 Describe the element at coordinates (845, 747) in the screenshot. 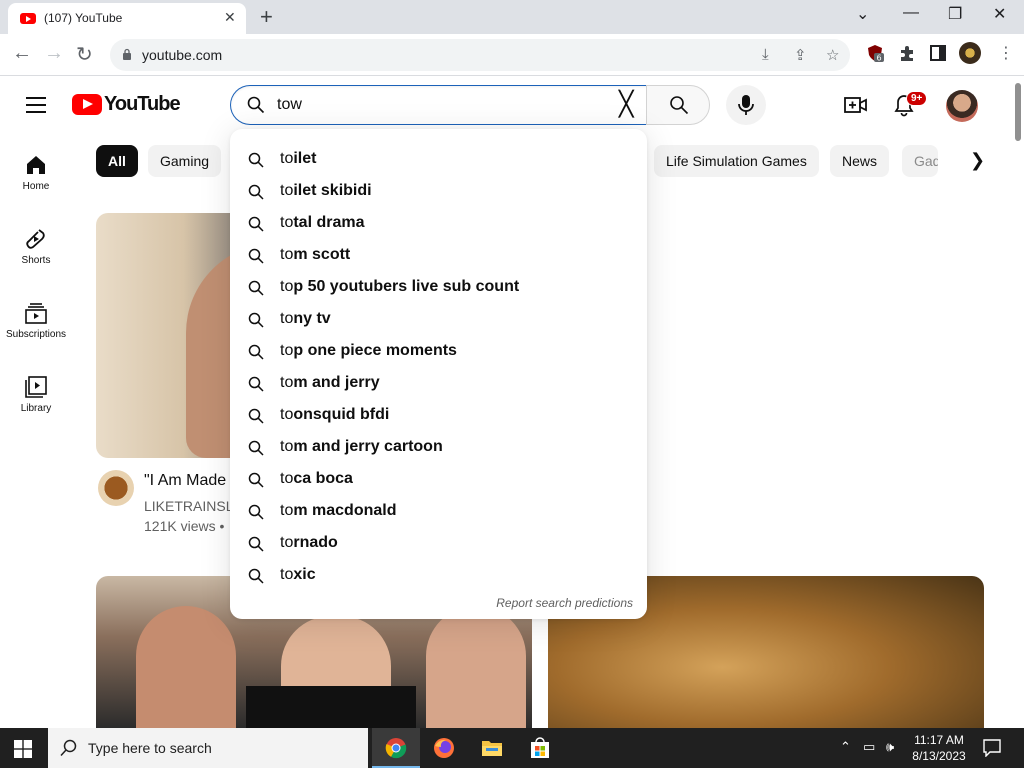

I see `tray-chevron-up-icon: ⌃` at that location.